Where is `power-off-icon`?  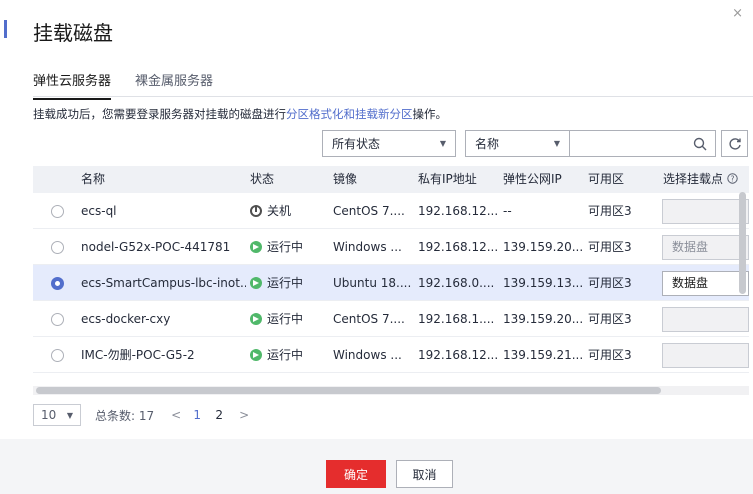
power-off-icon is located at coordinates (256, 211).